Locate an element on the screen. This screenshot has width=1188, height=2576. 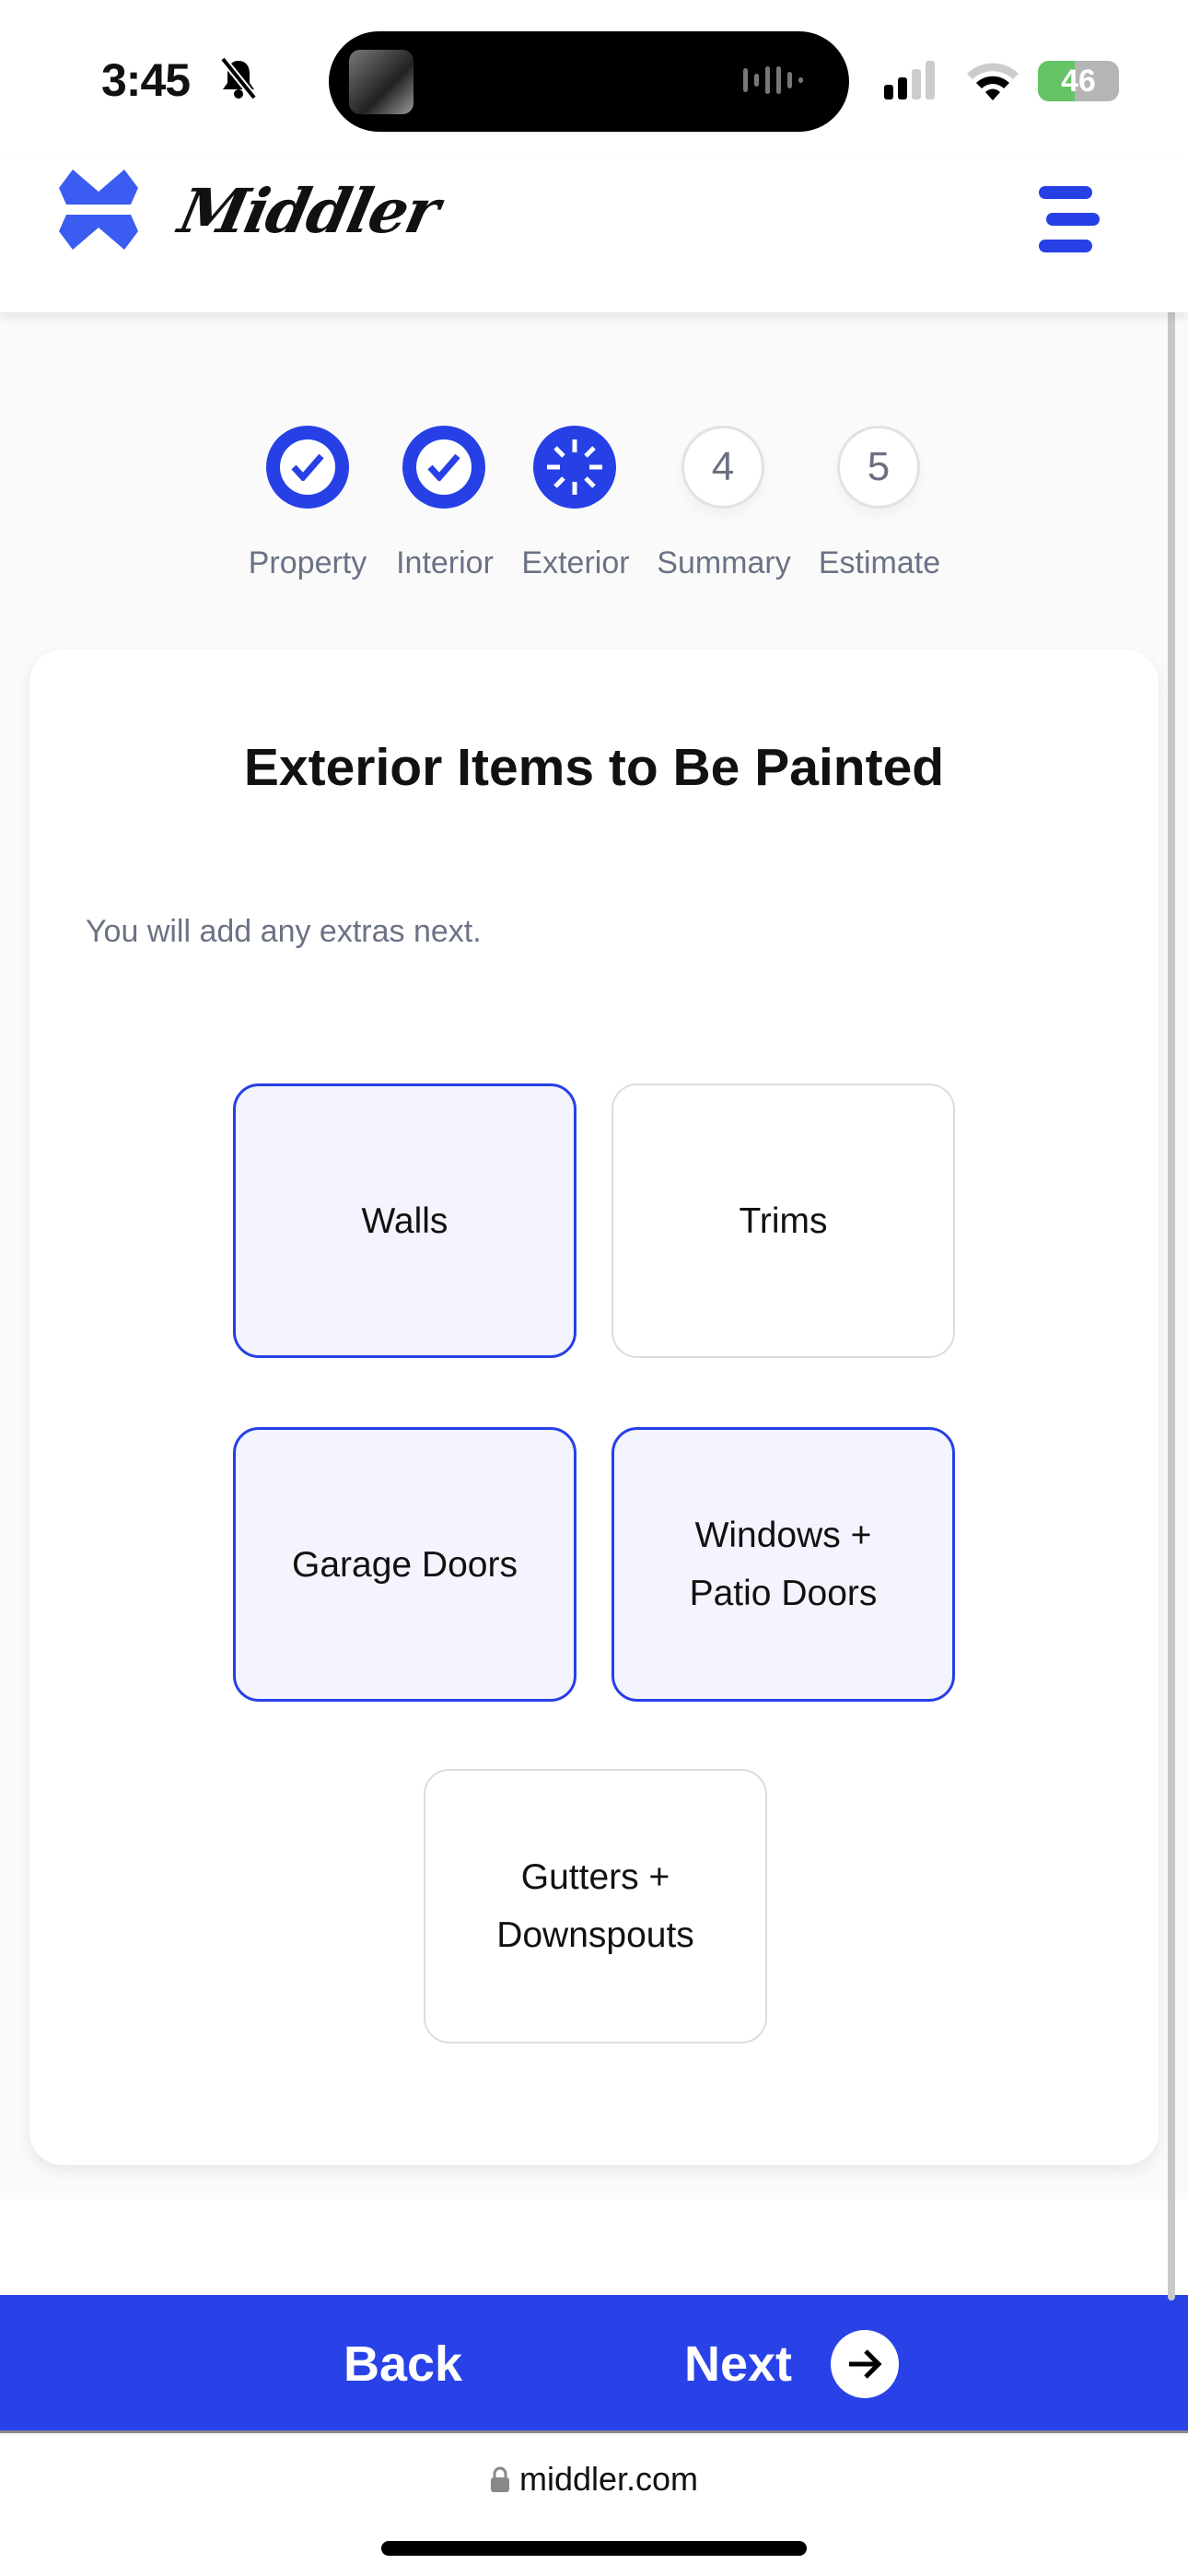
next-button: Next is located at coordinates (792, 2364).